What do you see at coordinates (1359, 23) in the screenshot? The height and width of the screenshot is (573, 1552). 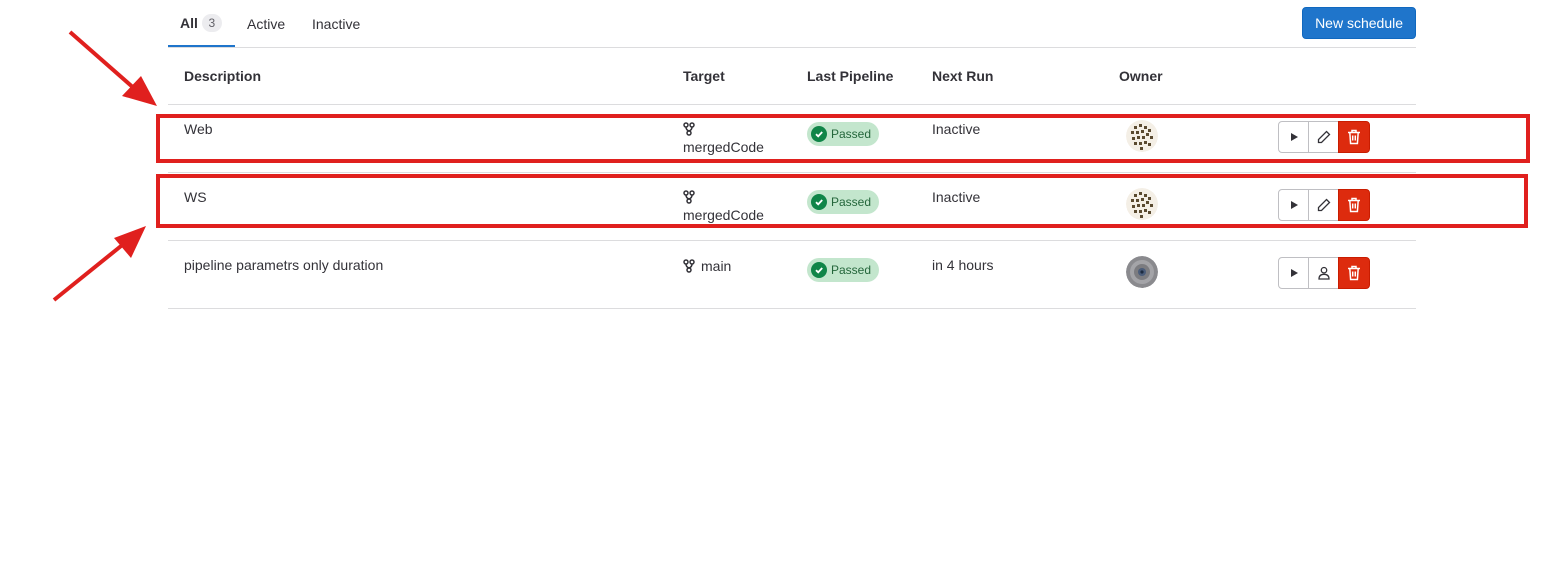 I see `new-schedule-button: New schedule` at bounding box center [1359, 23].